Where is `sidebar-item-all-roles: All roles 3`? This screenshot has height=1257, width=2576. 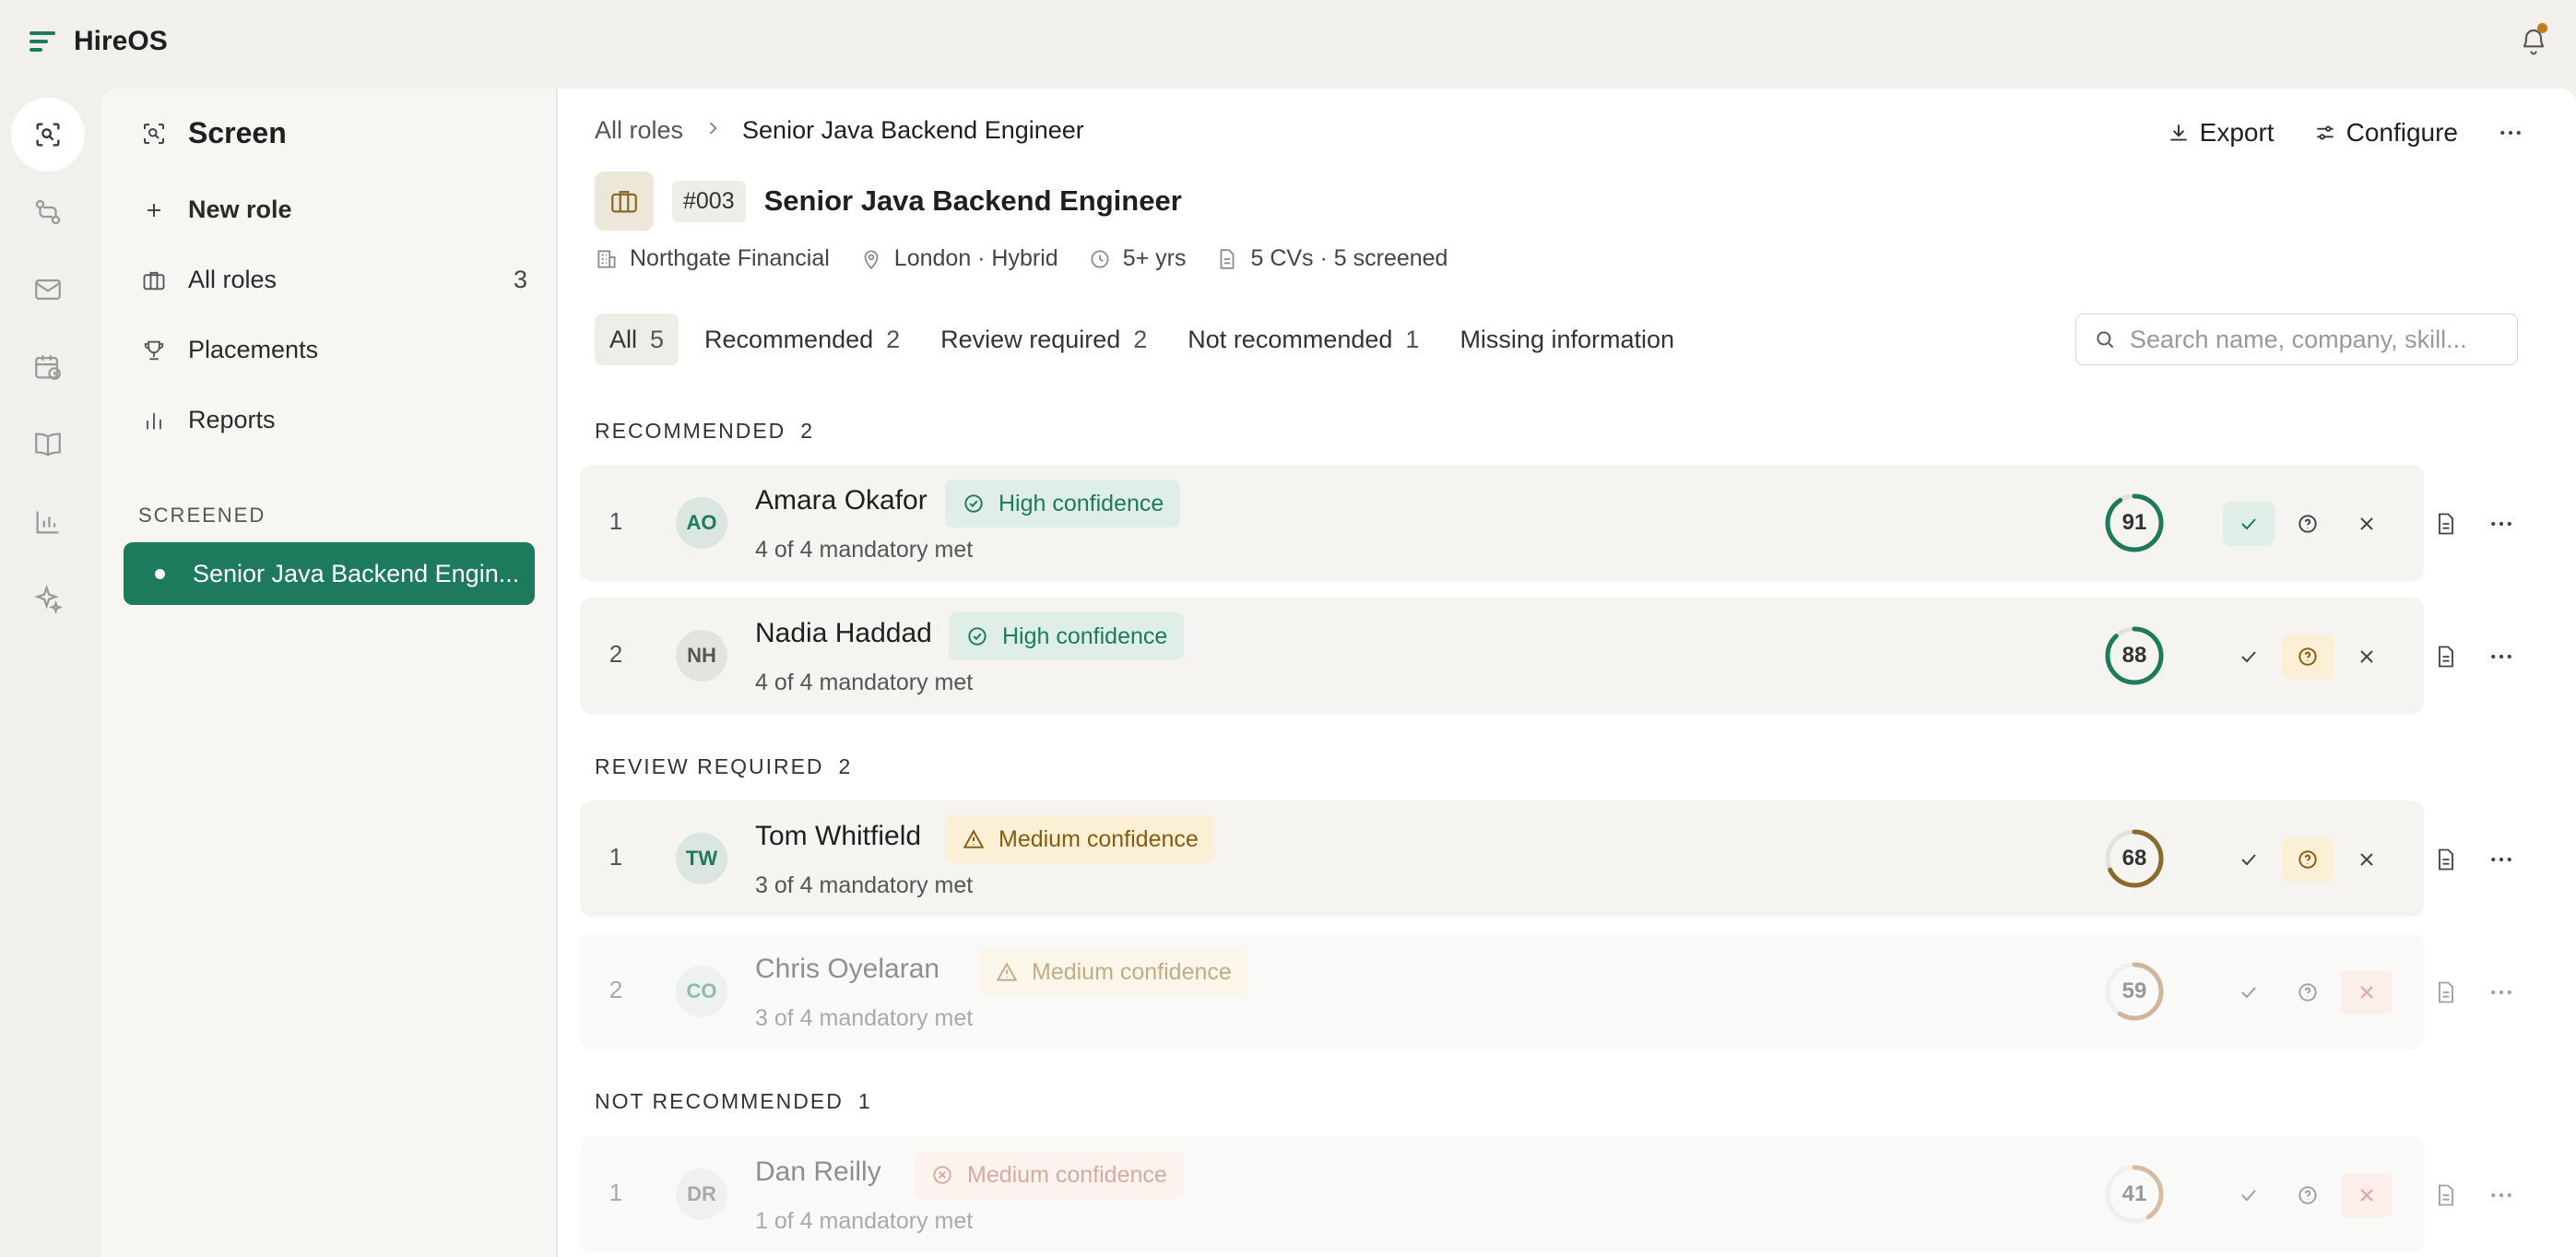
sidebar-item-all-roles: All roles 3 is located at coordinates (338, 280).